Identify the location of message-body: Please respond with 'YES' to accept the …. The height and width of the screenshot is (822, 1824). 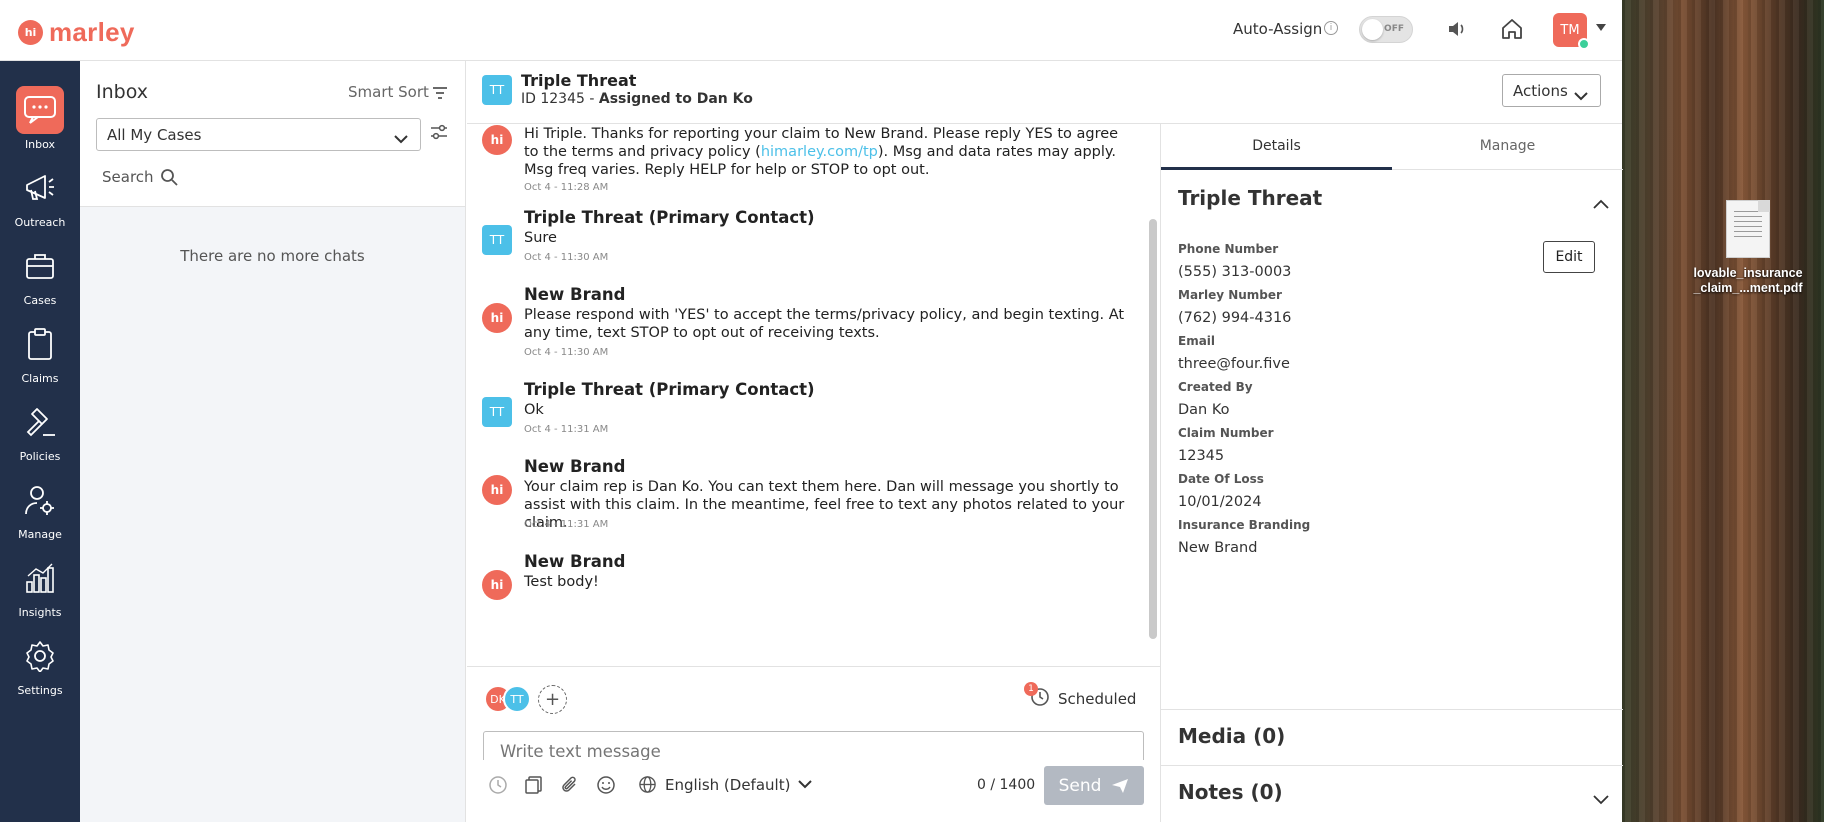
(824, 324).